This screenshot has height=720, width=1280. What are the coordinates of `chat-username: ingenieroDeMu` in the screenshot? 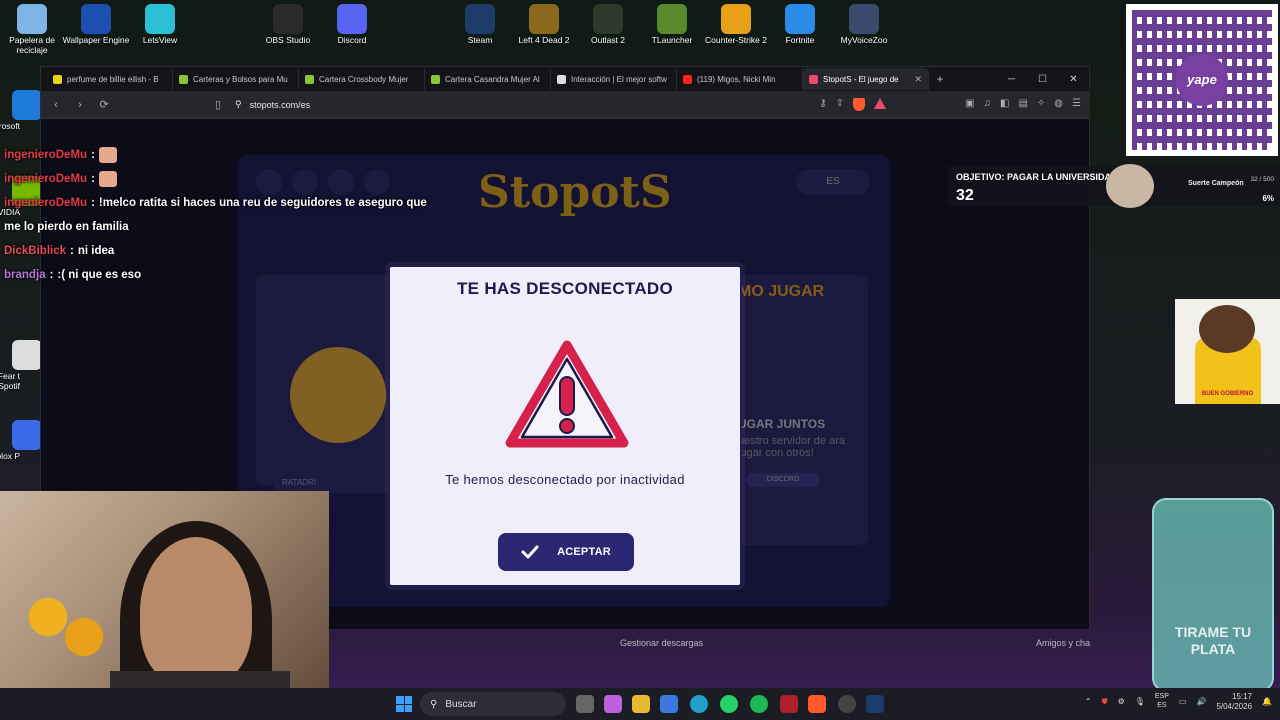 It's located at (46, 203).